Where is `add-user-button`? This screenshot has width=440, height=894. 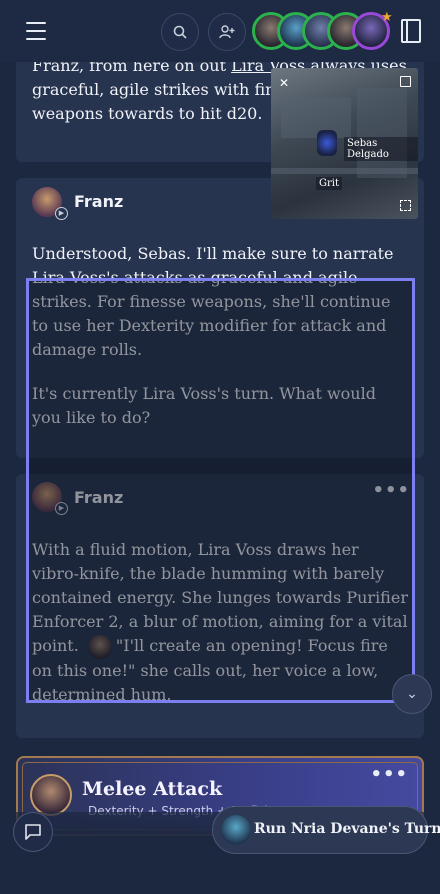 add-user-button is located at coordinates (227, 32).